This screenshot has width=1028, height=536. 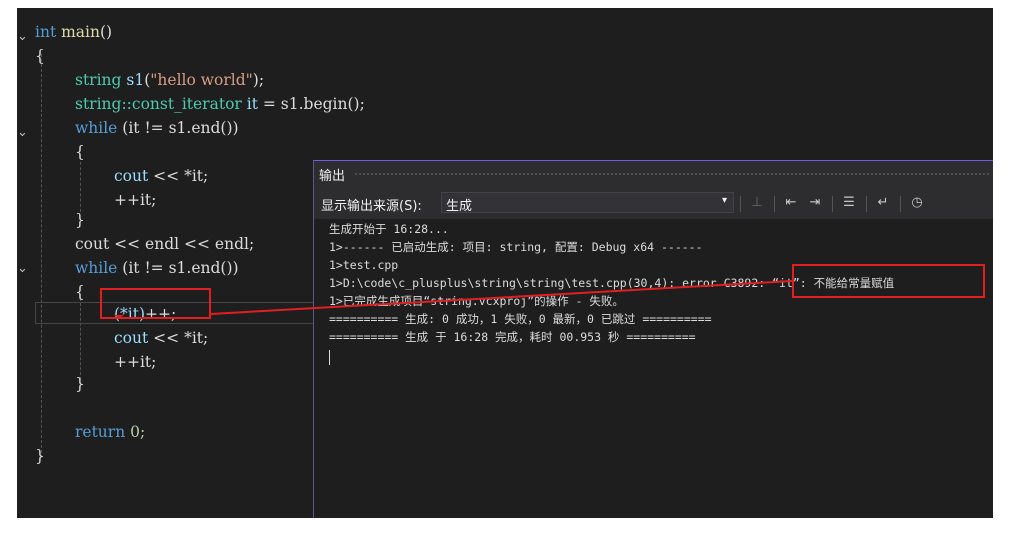 I want to click on code-line-8: ++it;, so click(x=135, y=200).